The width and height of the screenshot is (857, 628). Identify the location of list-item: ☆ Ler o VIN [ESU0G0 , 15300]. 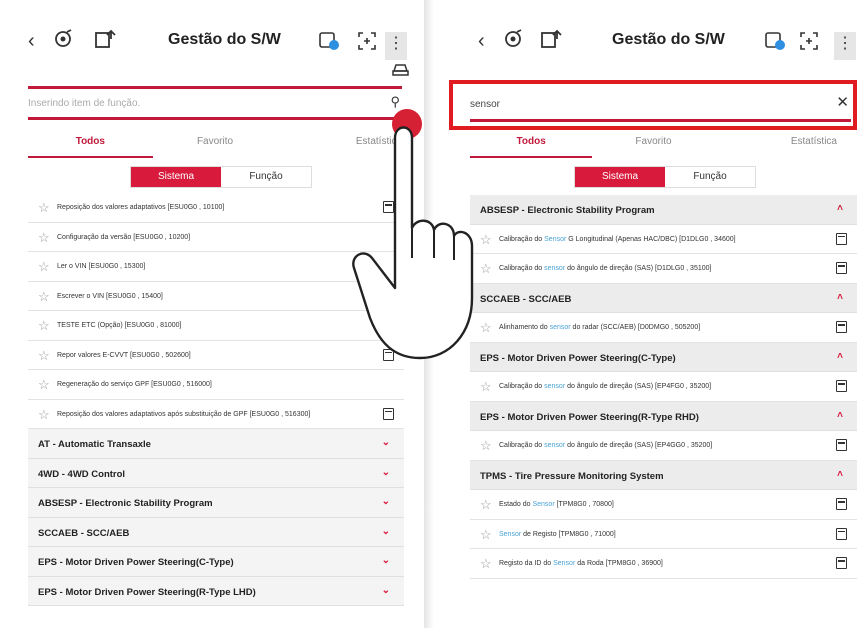
(216, 267).